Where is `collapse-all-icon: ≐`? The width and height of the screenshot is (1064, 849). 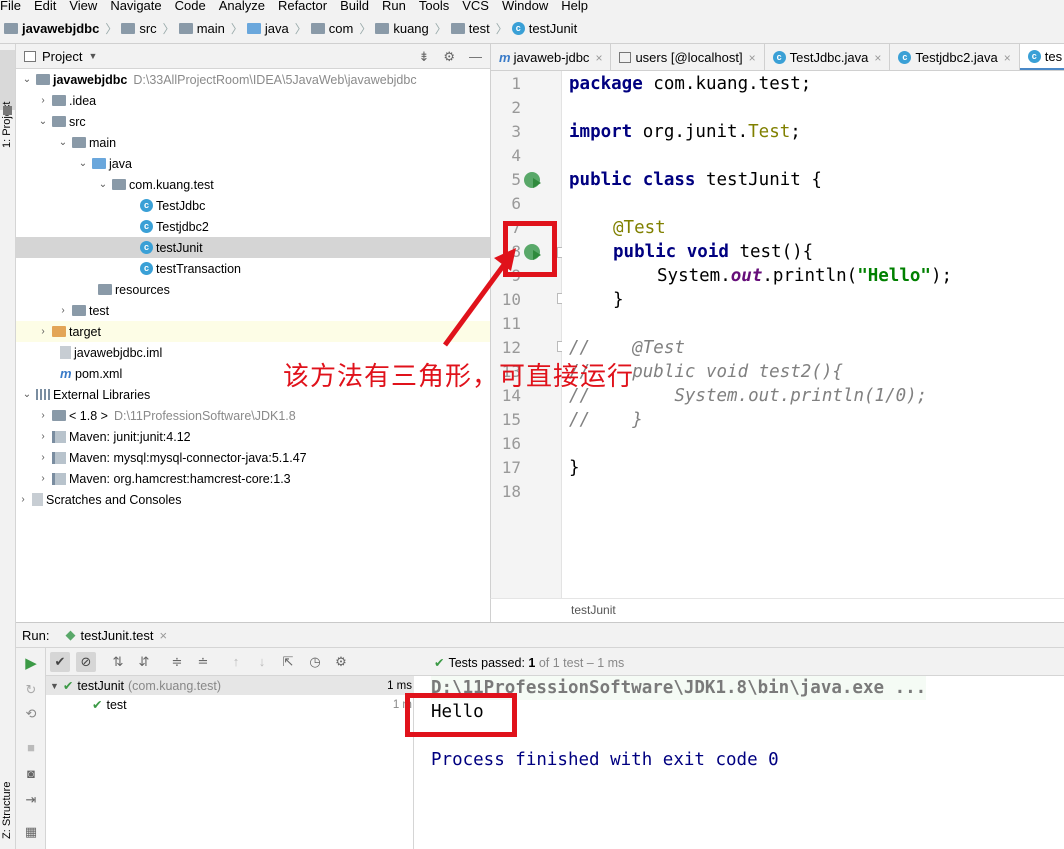 collapse-all-icon: ≐ is located at coordinates (203, 662).